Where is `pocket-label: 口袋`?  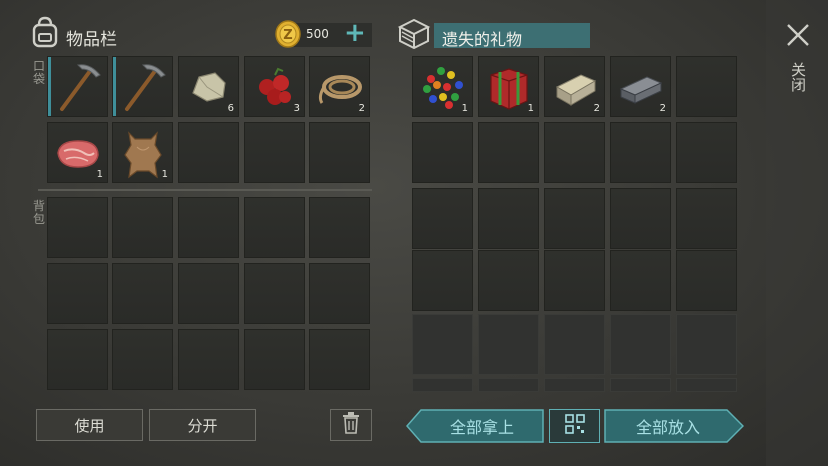 pocket-label: 口袋 is located at coordinates (39, 72).